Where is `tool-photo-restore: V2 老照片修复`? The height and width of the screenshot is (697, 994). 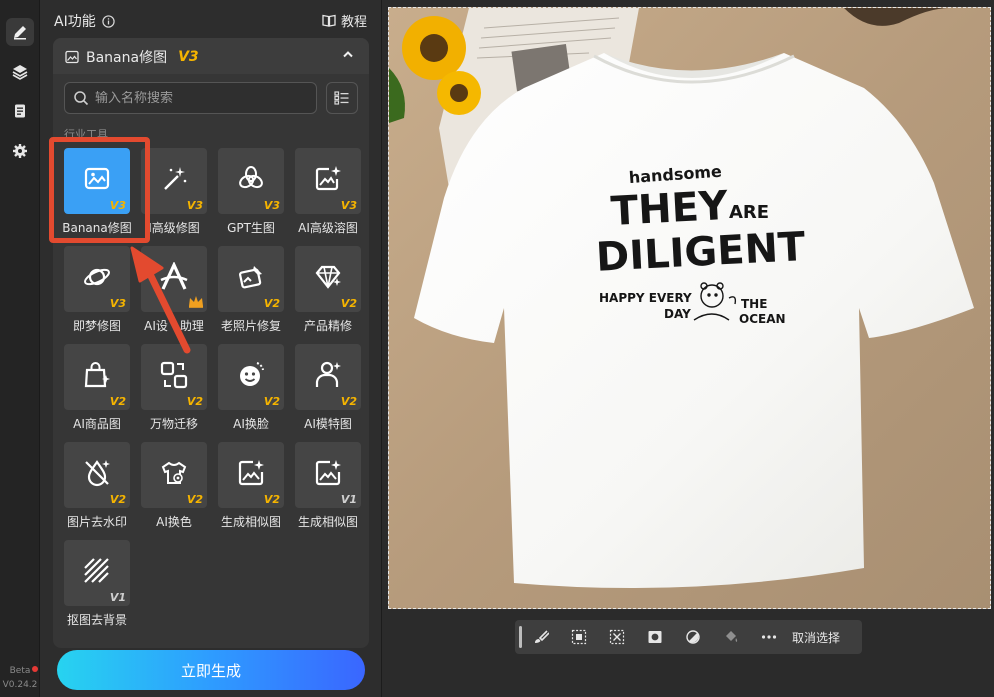
tool-photo-restore: V2 老照片修复 is located at coordinates (248, 292).